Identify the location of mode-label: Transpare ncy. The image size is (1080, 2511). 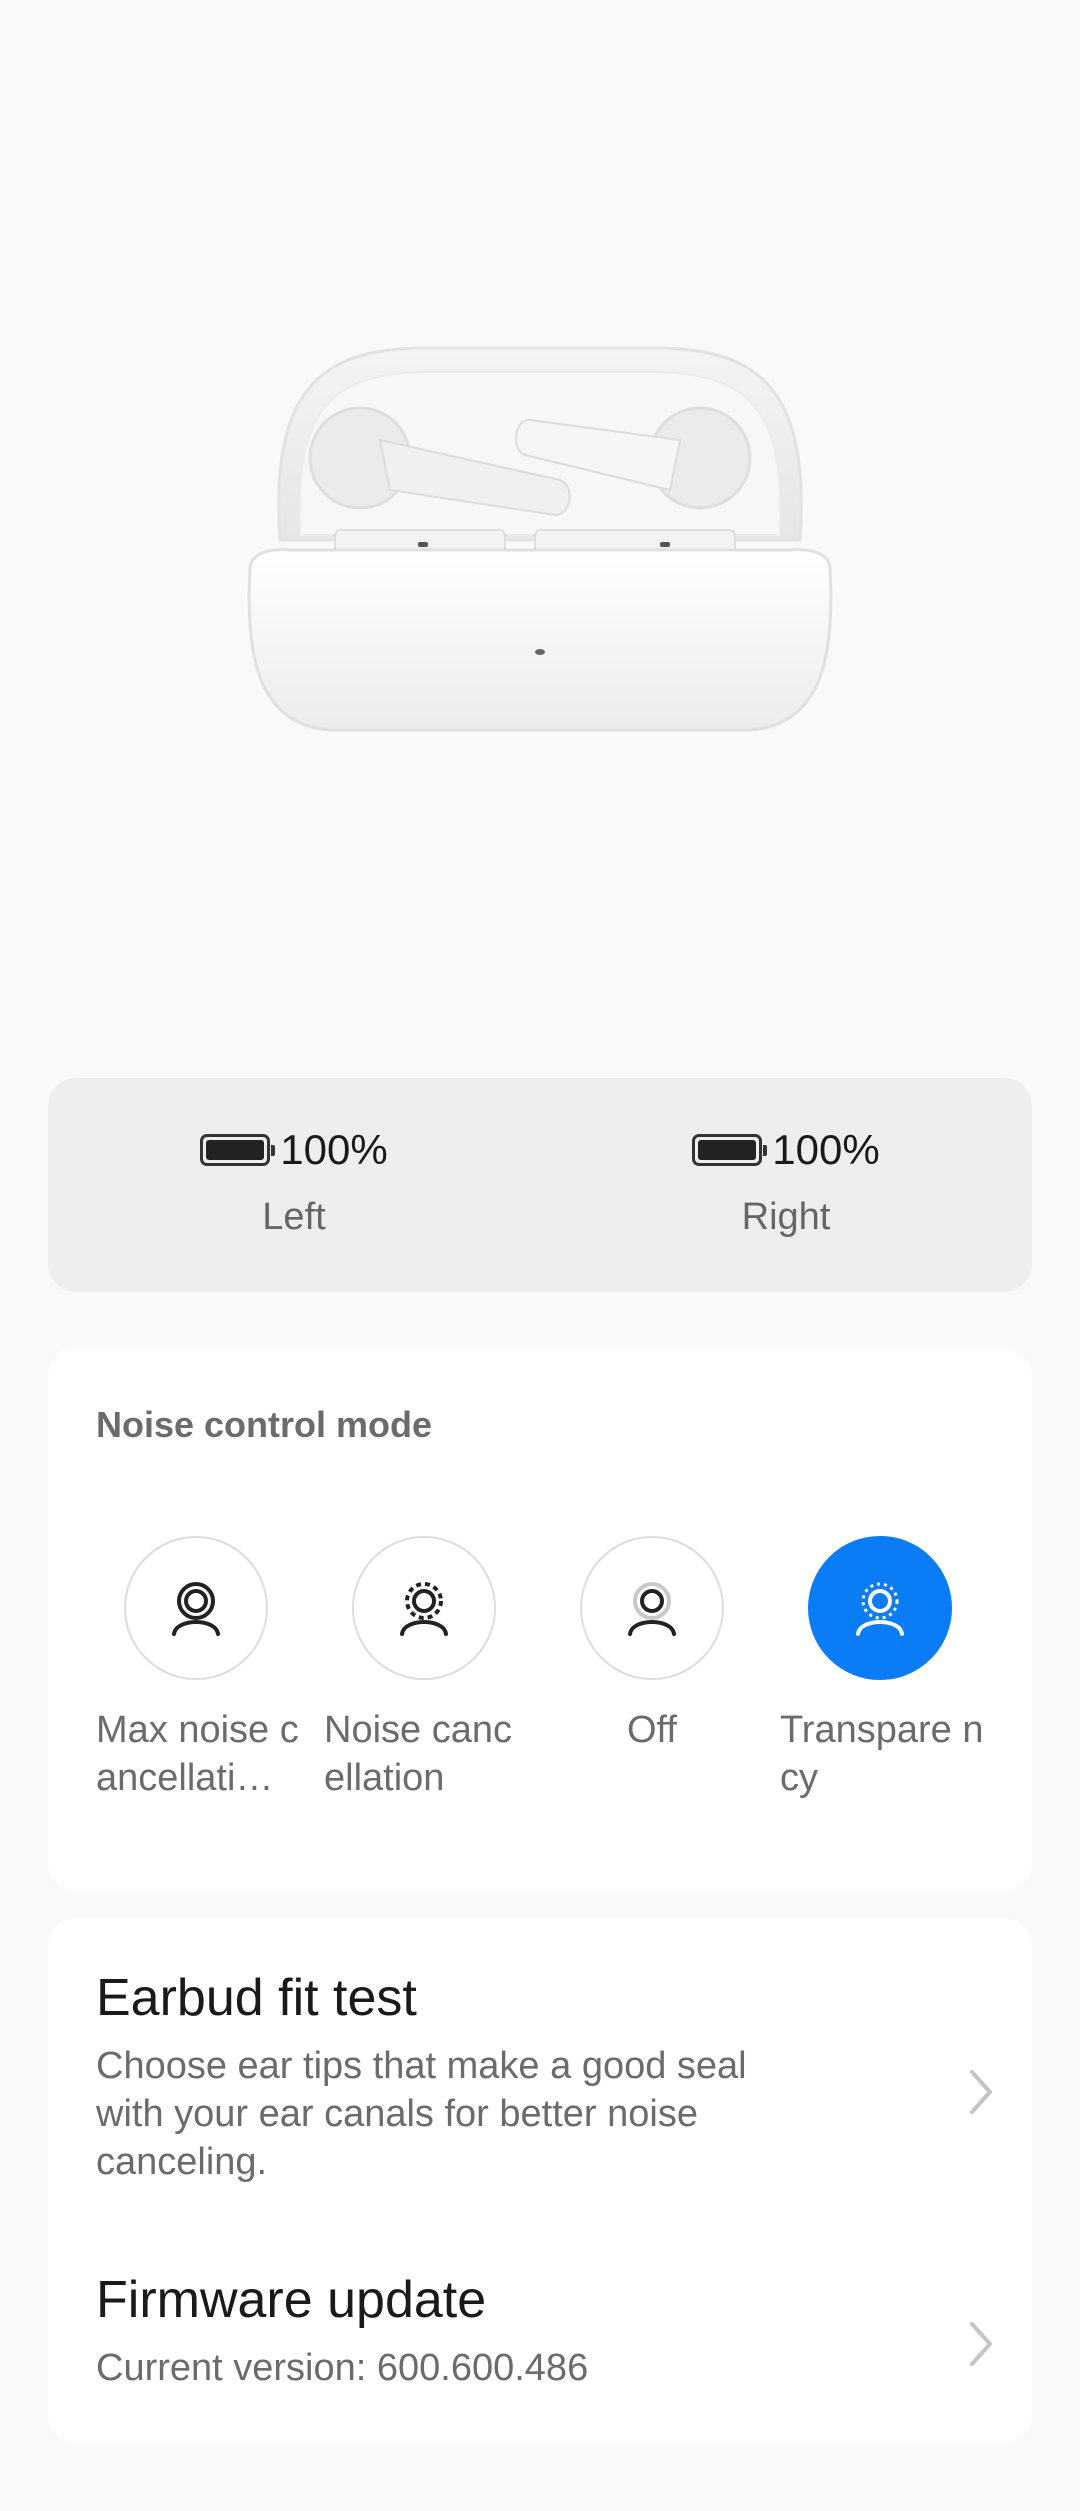
(882, 1754).